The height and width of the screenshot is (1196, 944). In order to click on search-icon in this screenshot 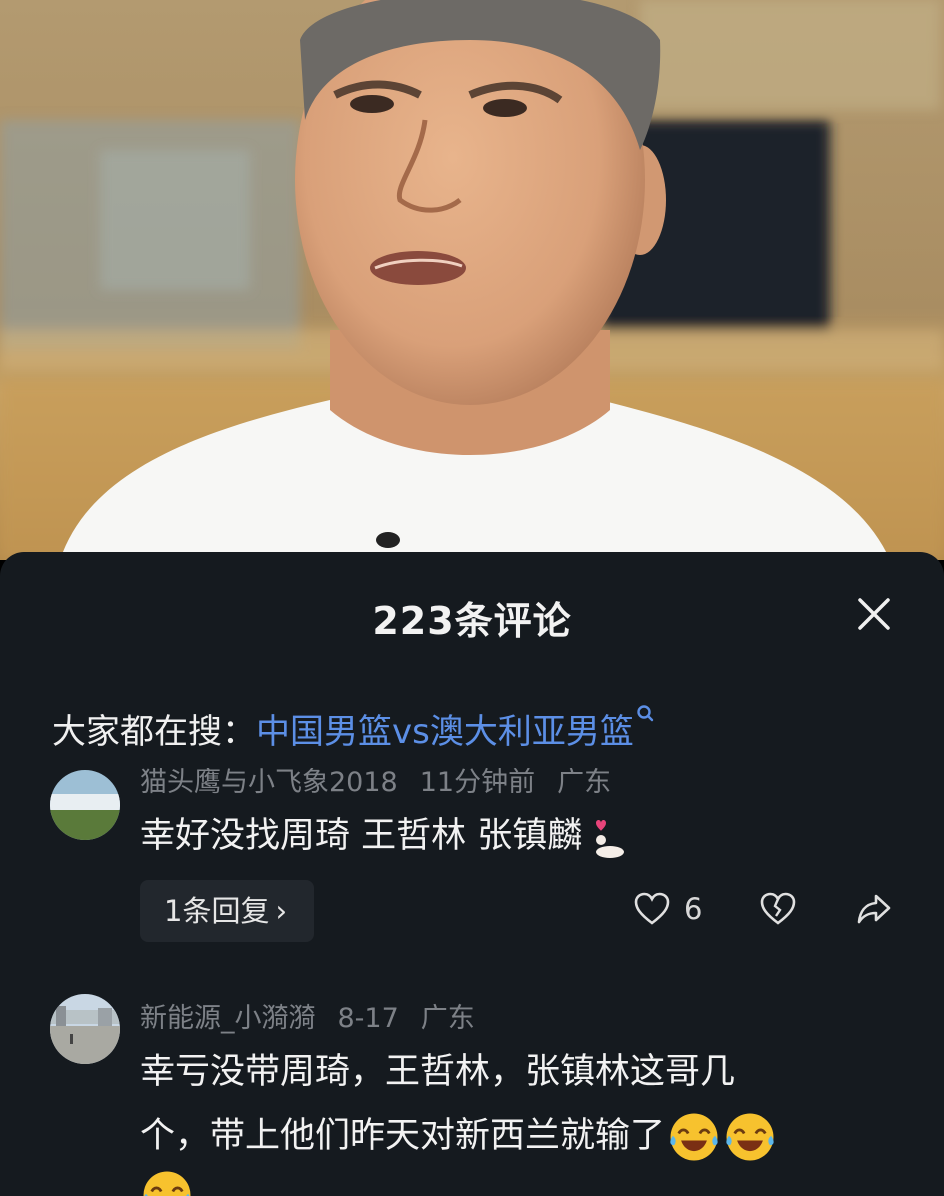, I will do `click(645, 713)`.